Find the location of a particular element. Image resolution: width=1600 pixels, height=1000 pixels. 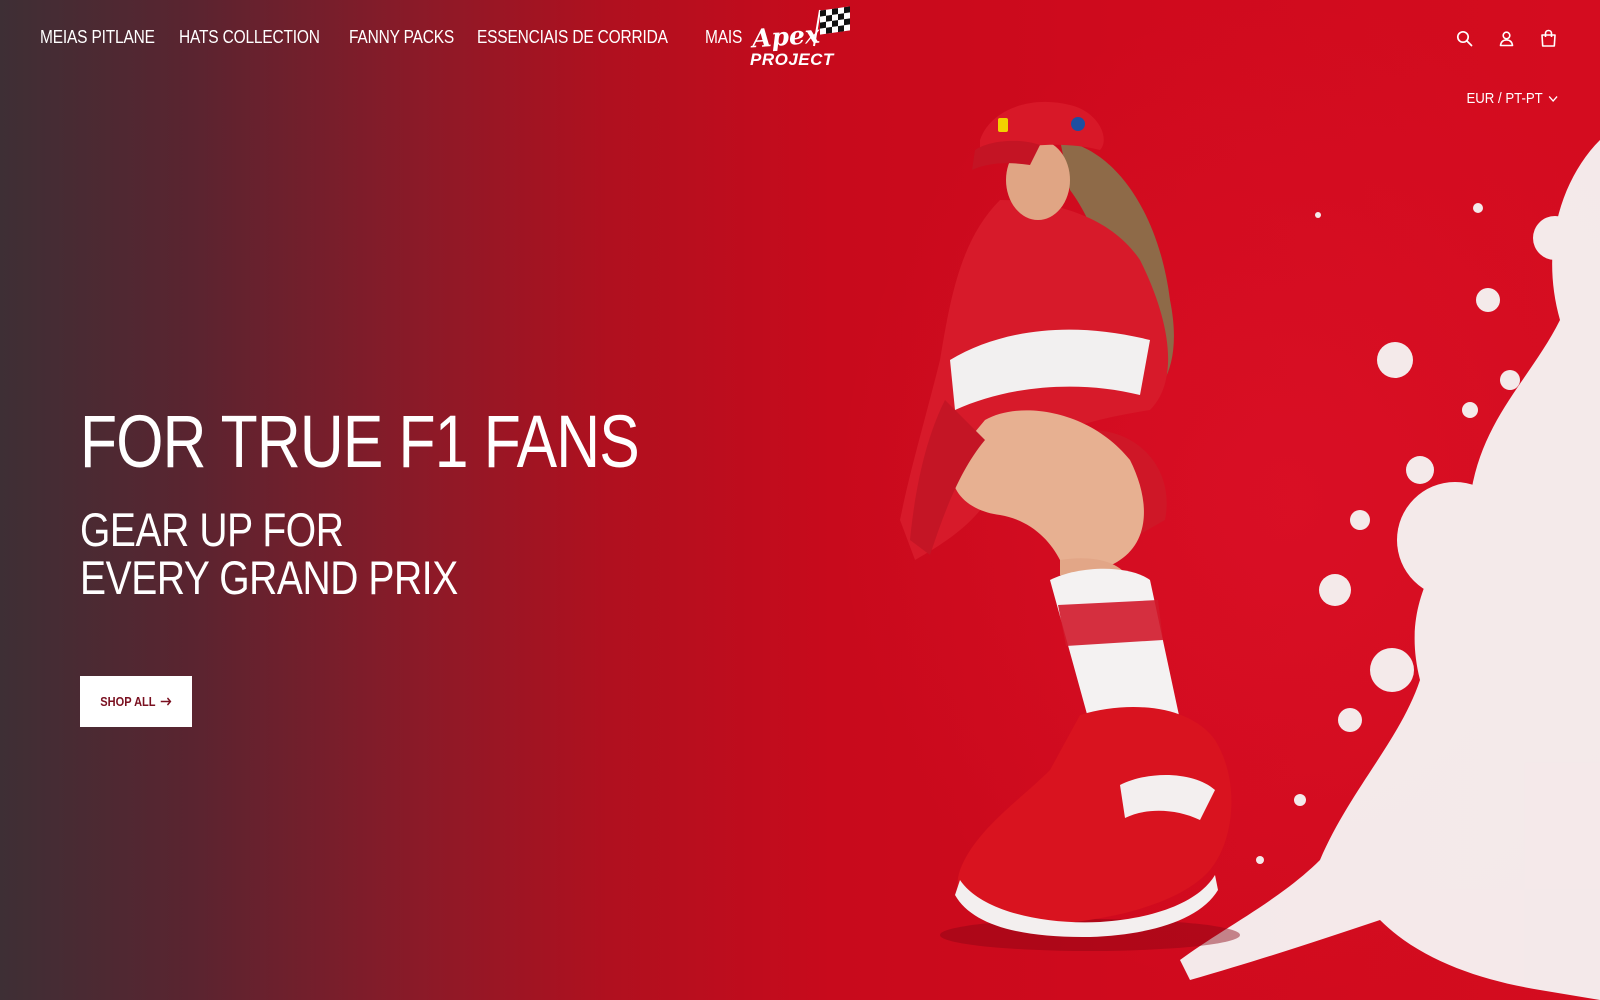

shop-all-button: SHOP ALL is located at coordinates (136, 701).